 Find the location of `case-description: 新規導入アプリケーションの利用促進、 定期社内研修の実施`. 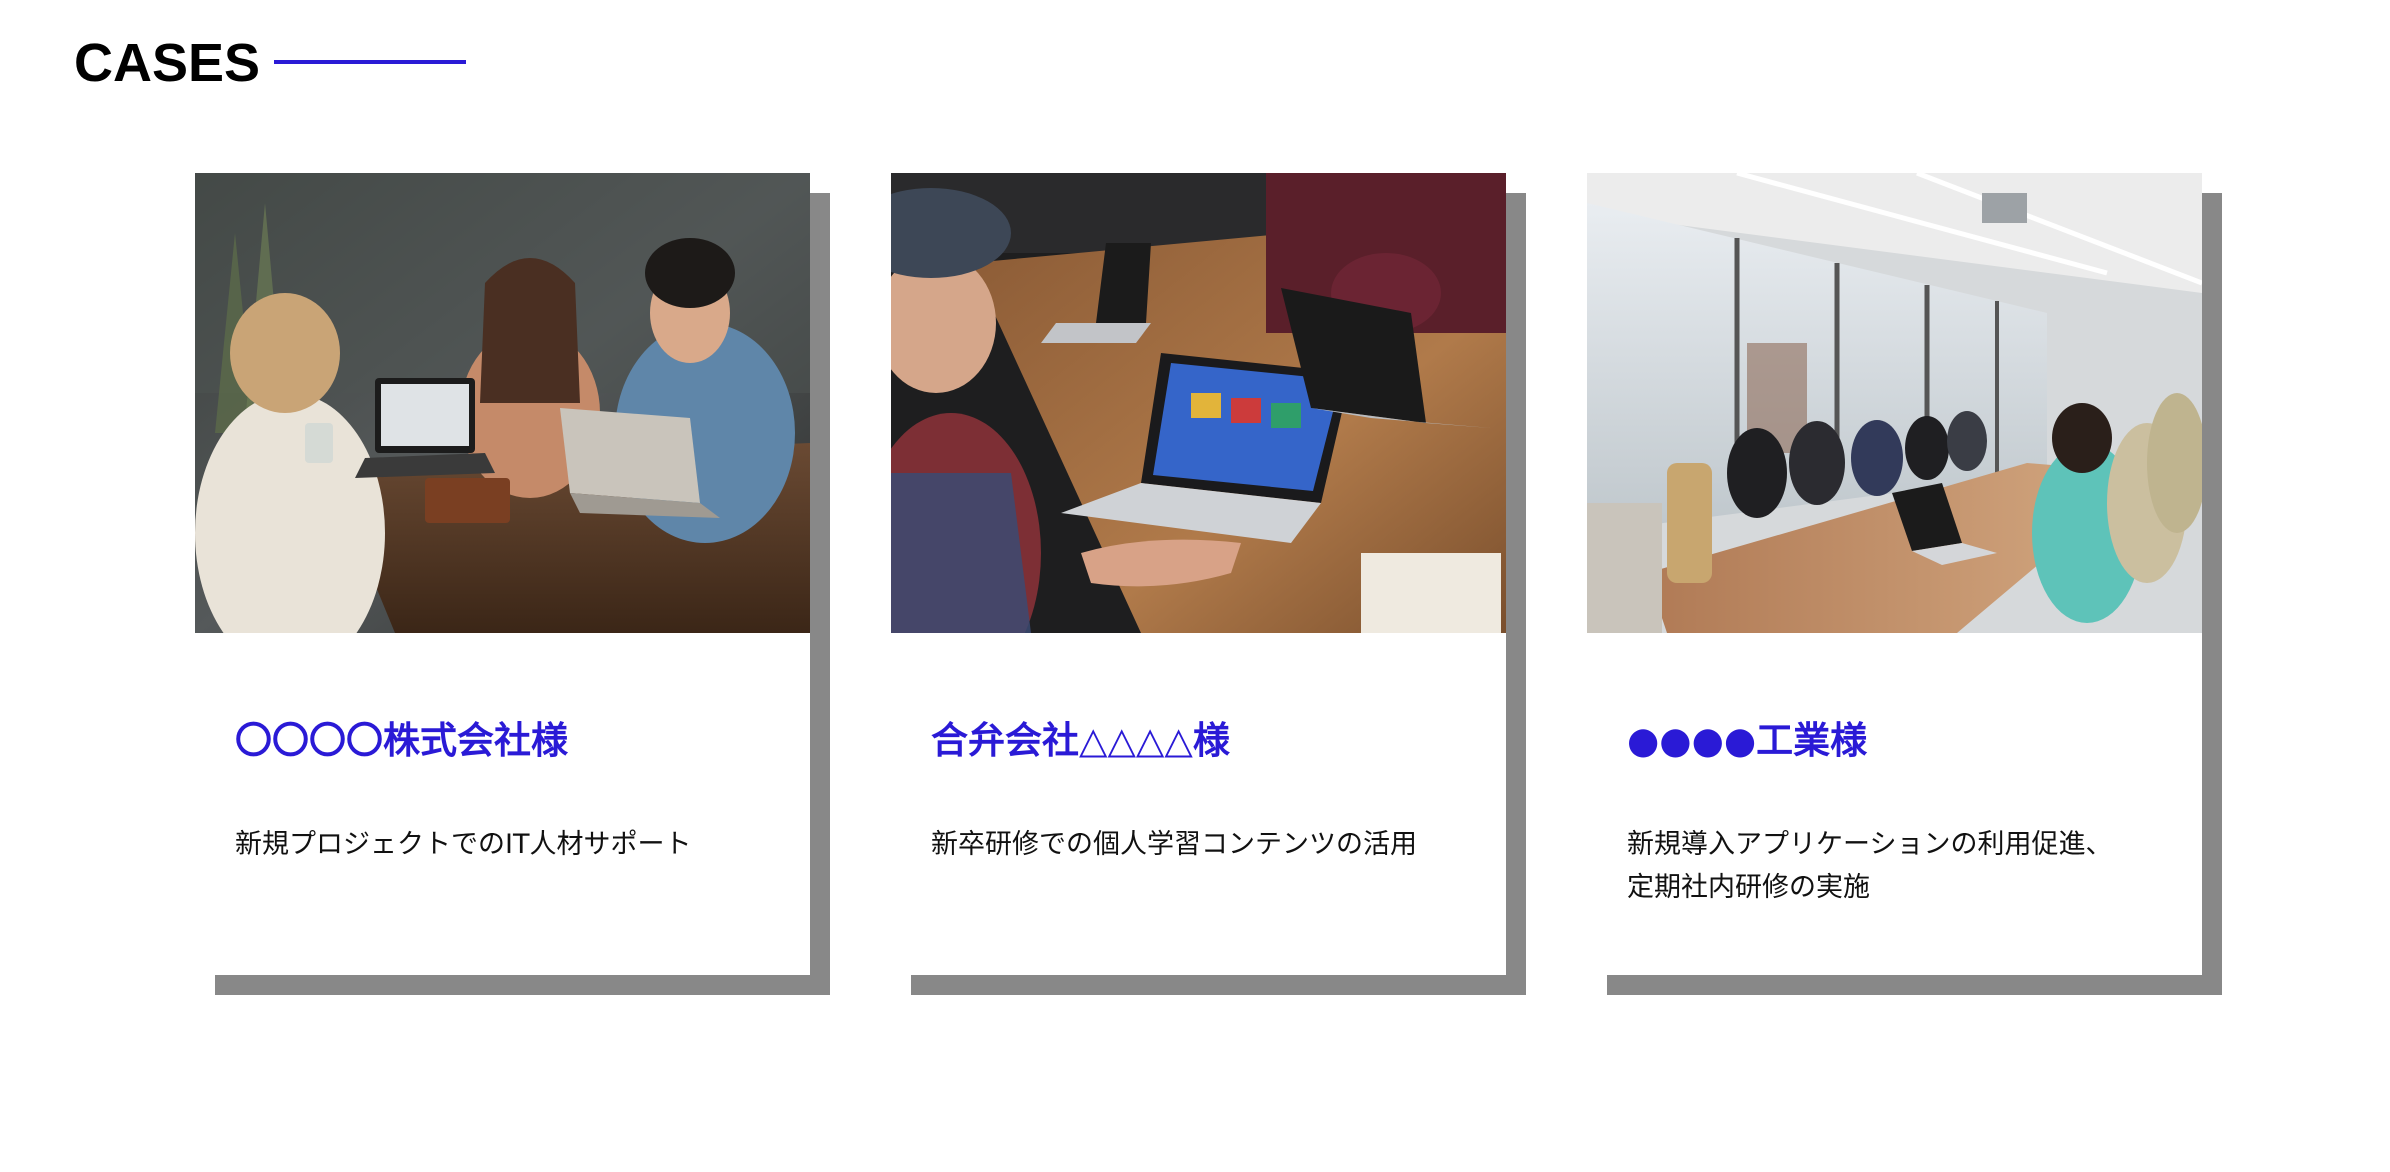

case-description: 新規導入アプリケーションの利用促進、 定期社内研修の実施 is located at coordinates (1902, 866).